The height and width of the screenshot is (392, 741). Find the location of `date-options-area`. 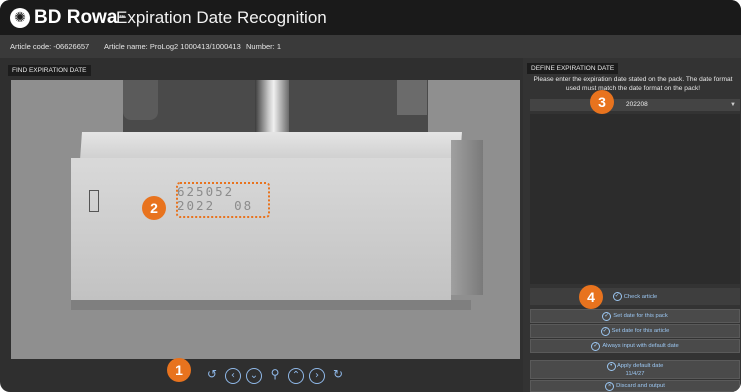

date-options-area is located at coordinates (635, 199).